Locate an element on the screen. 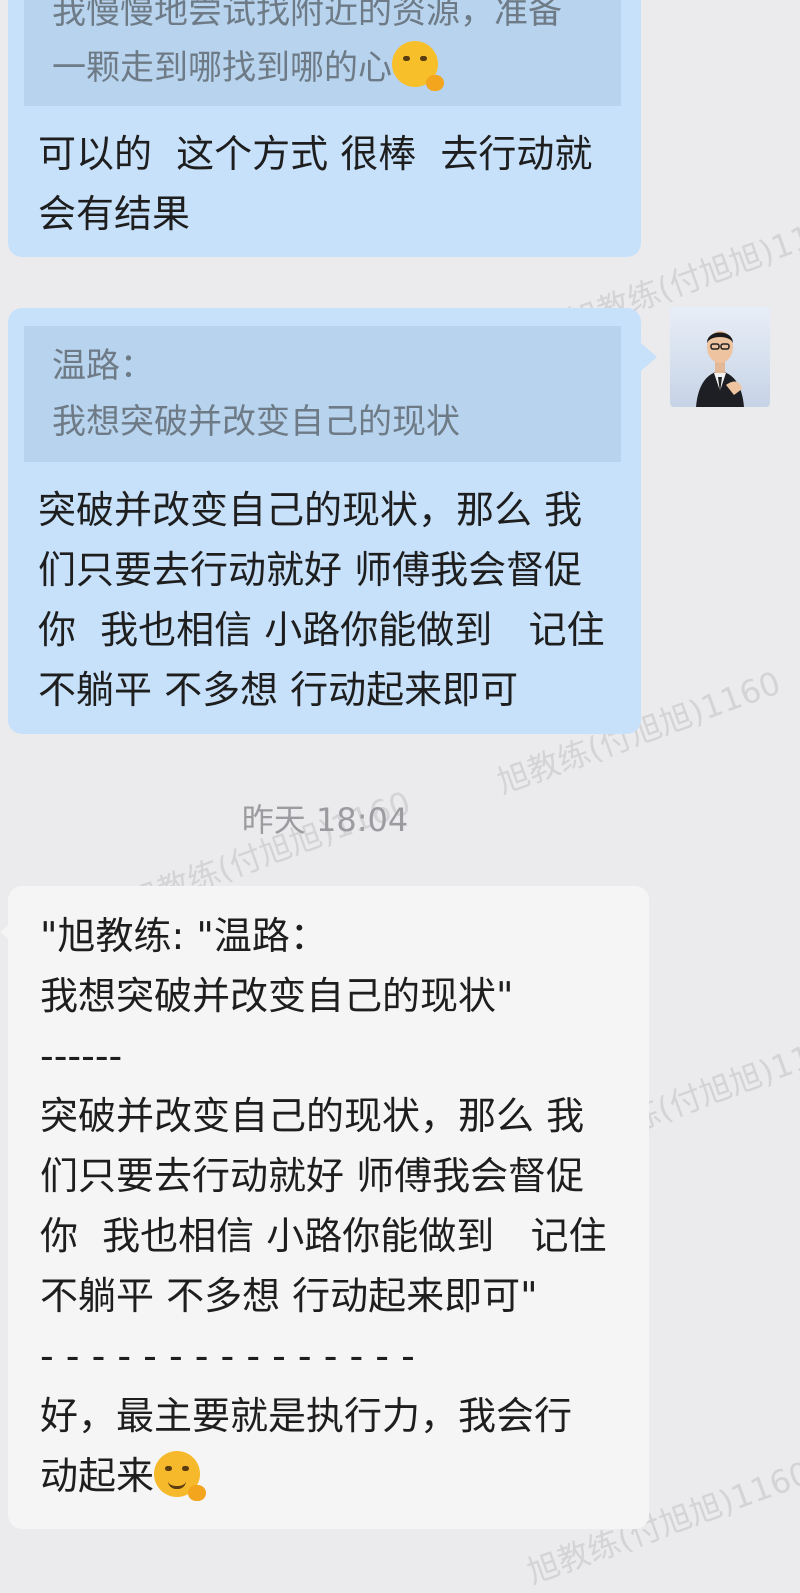 The height and width of the screenshot is (1593, 800). message-timestamp: 昨天 18:04 is located at coordinates (325, 820).